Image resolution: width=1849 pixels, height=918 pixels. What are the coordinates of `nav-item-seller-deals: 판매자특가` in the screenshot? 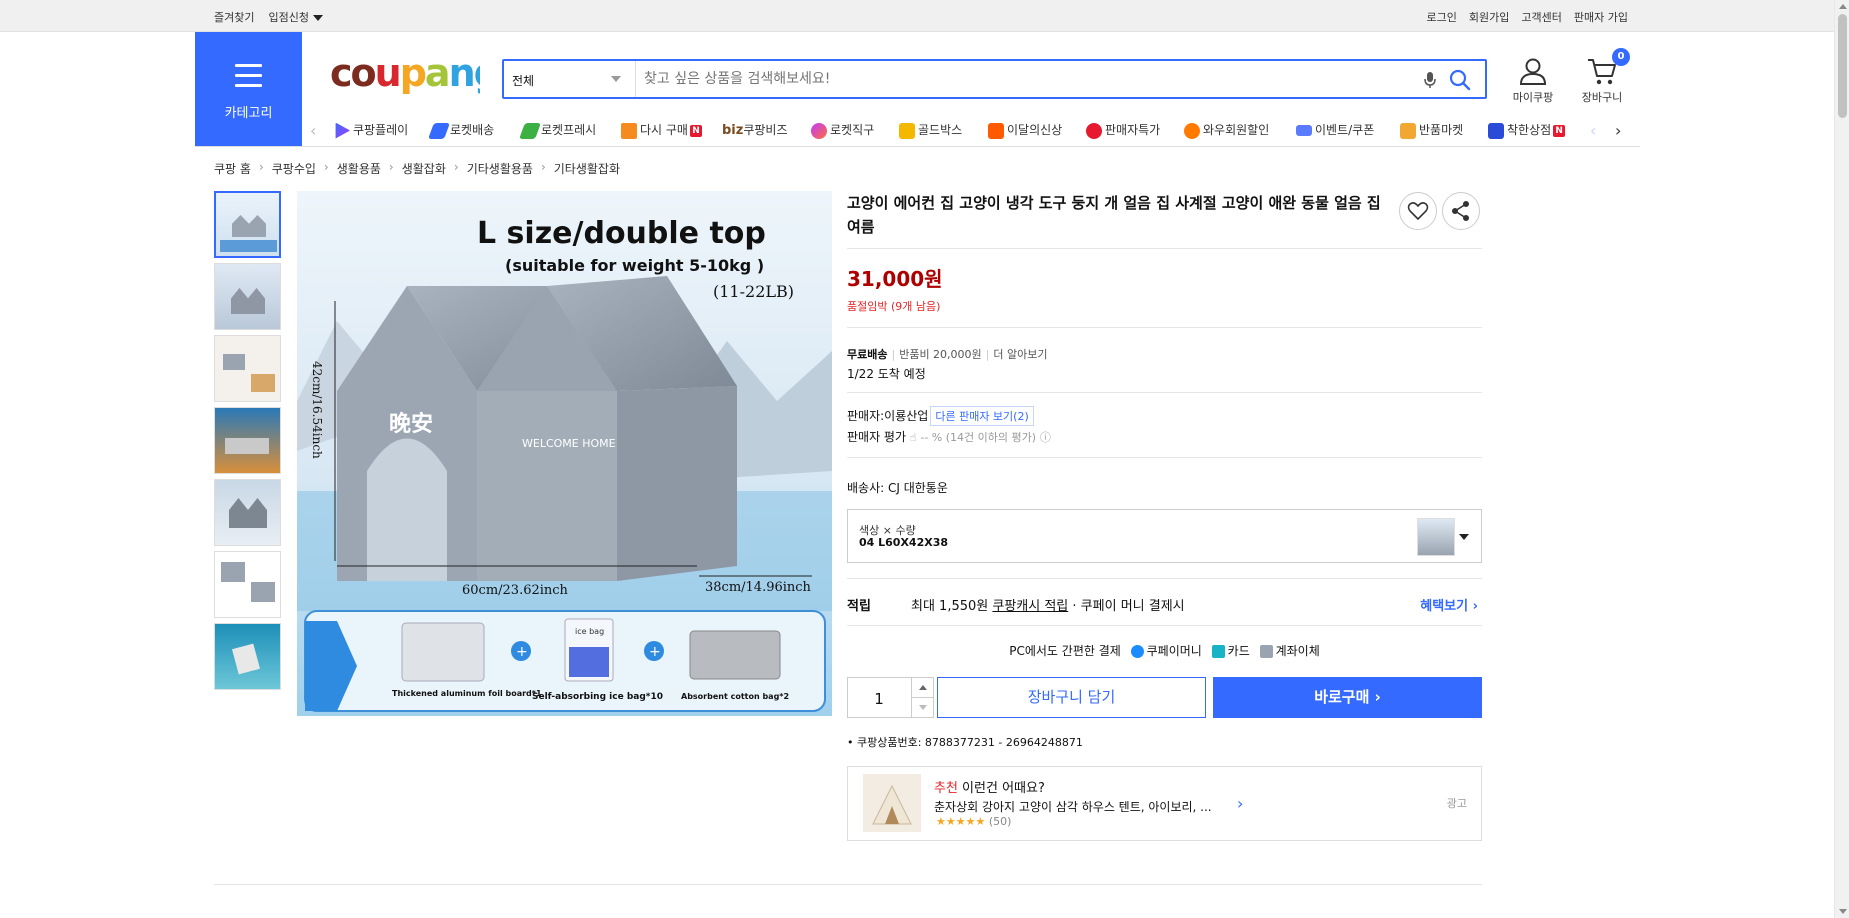 It's located at (1123, 130).